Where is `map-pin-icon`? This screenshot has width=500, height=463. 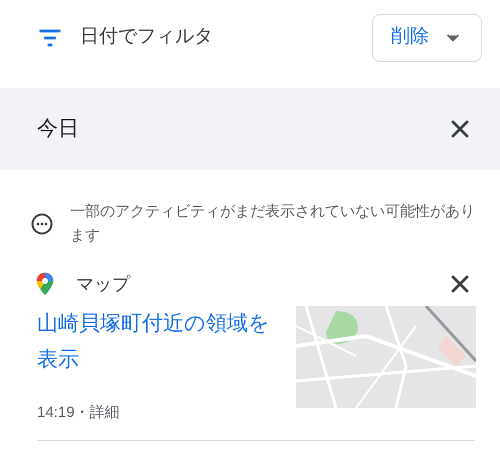 map-pin-icon is located at coordinates (45, 284).